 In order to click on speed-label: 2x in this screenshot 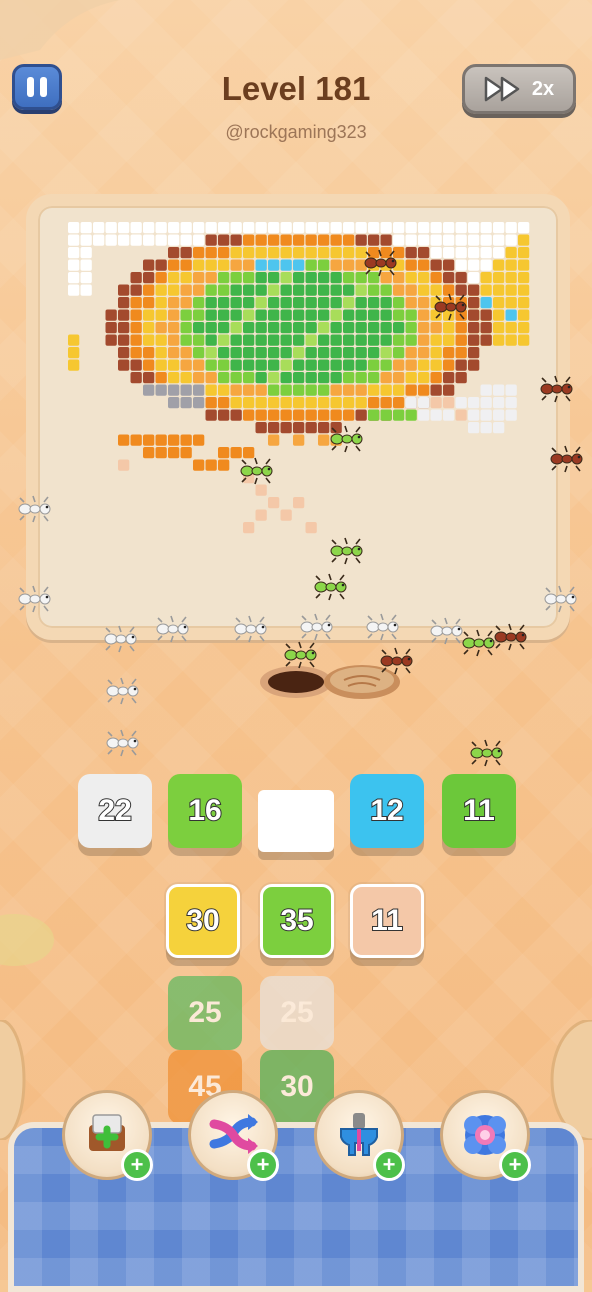, I will do `click(543, 88)`.